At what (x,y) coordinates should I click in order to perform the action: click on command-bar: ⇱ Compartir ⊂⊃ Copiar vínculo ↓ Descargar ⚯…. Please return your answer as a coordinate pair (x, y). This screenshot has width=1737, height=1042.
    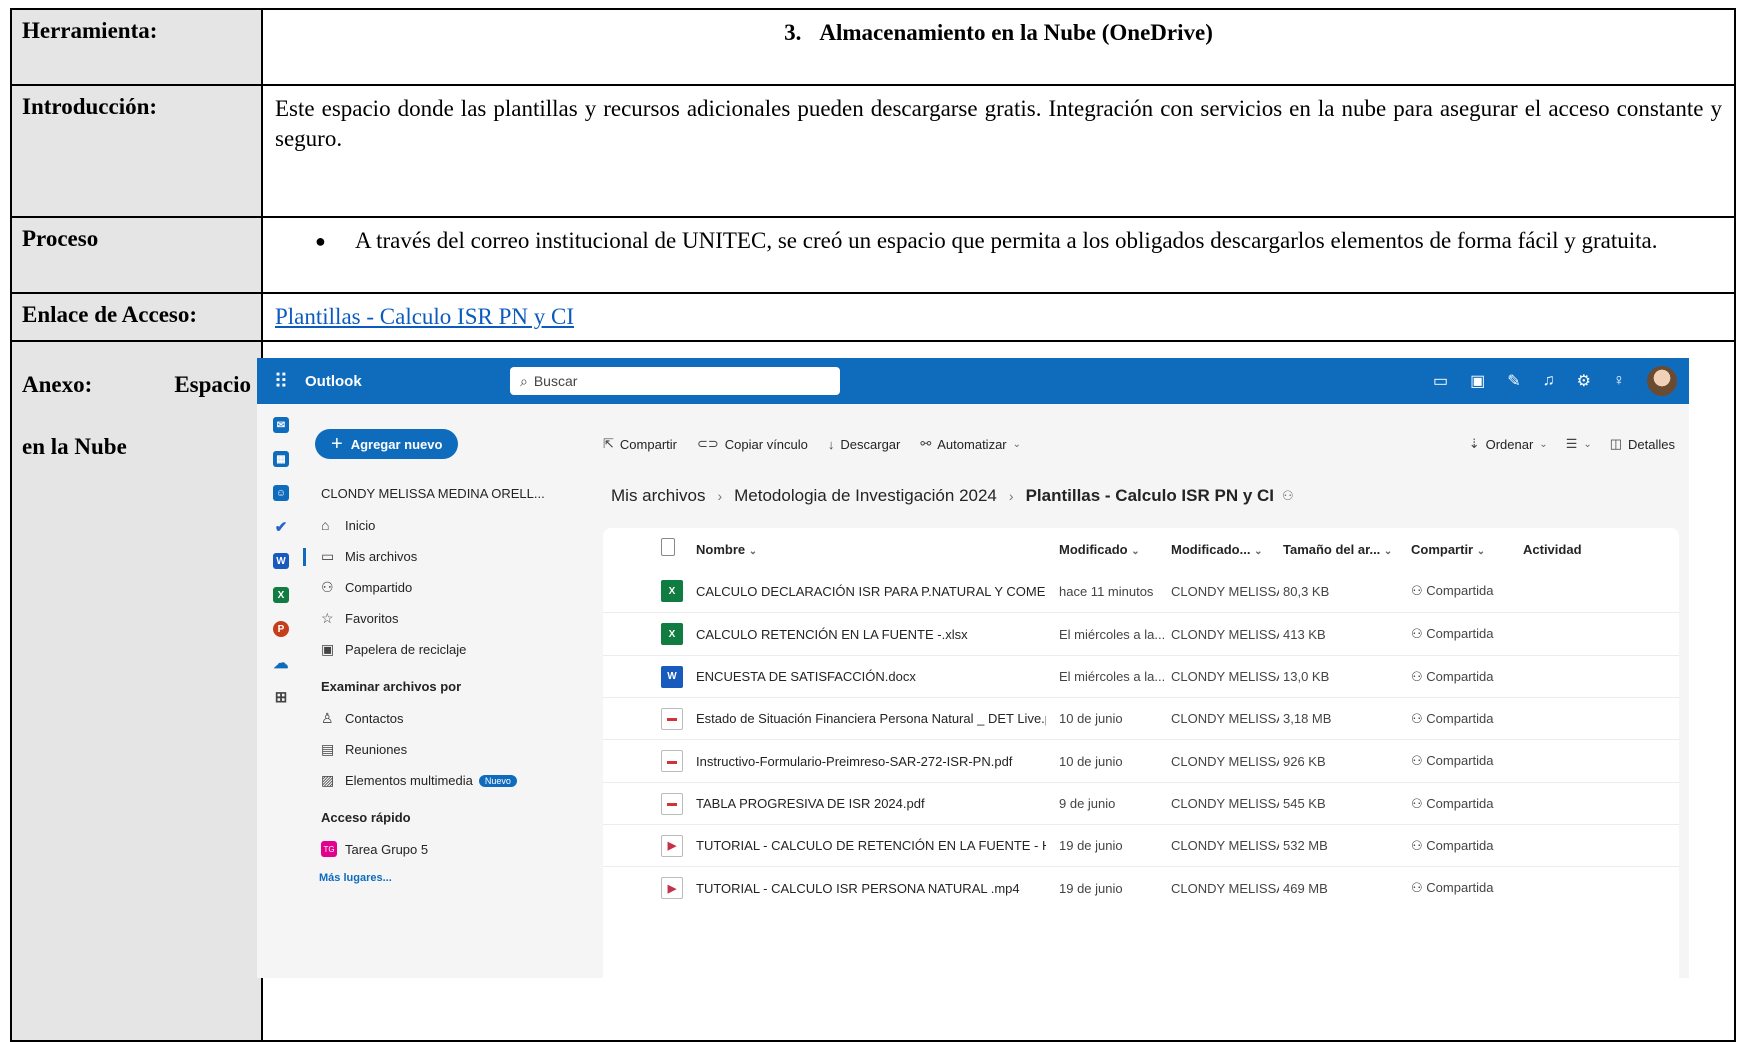
    Looking at the image, I should click on (1146, 444).